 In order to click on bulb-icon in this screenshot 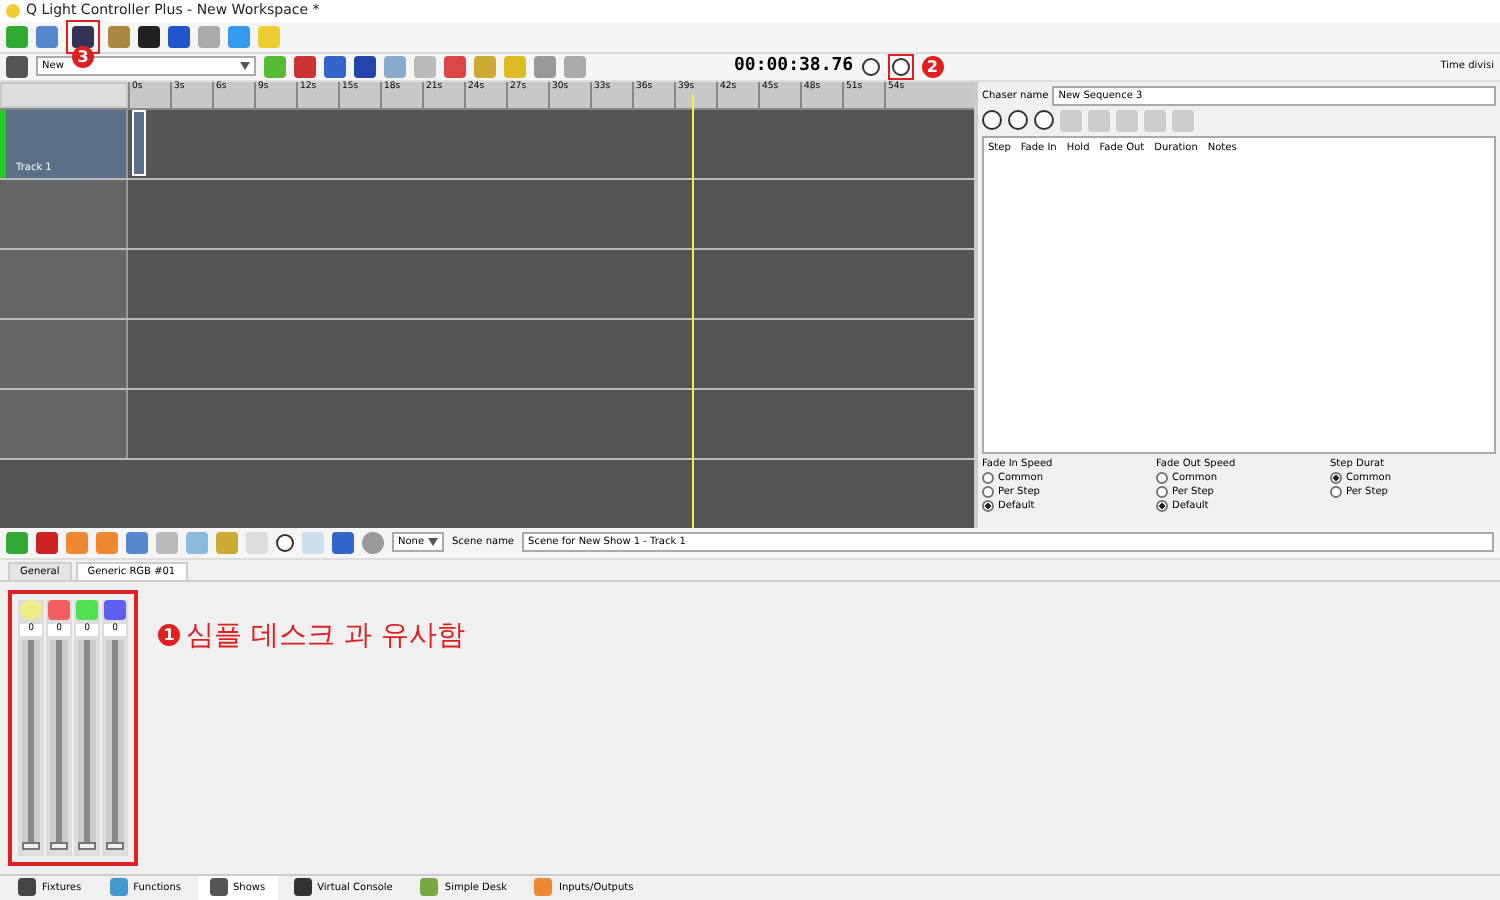, I will do `click(31, 609)`.